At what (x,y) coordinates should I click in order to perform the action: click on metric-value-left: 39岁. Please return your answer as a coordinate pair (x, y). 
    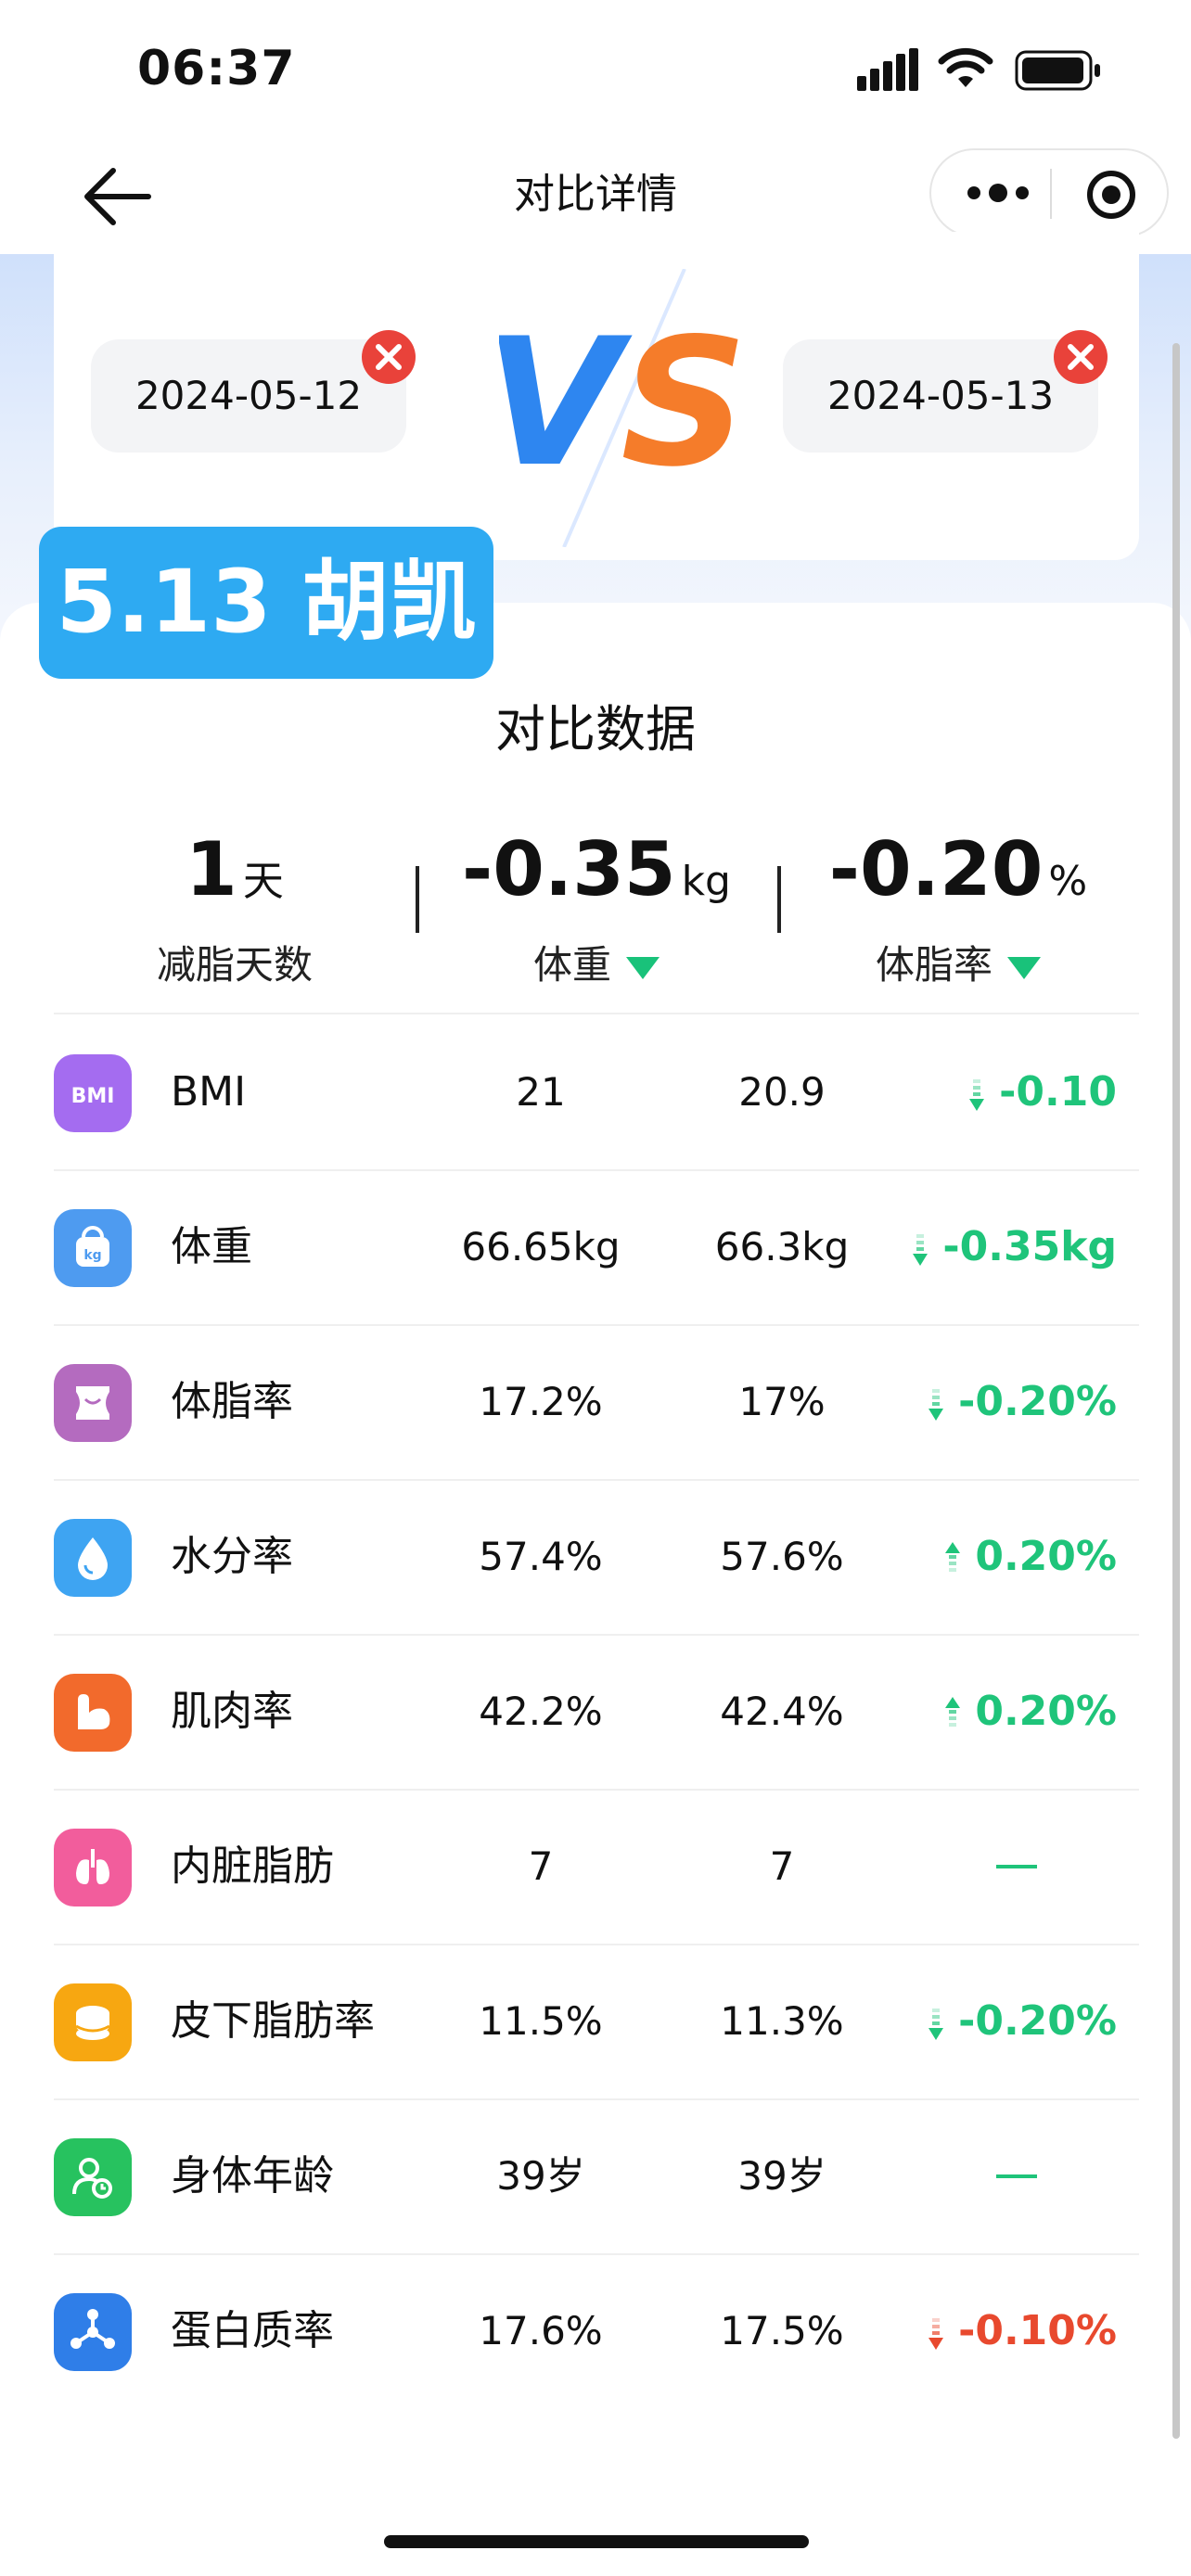
    Looking at the image, I should click on (540, 2176).